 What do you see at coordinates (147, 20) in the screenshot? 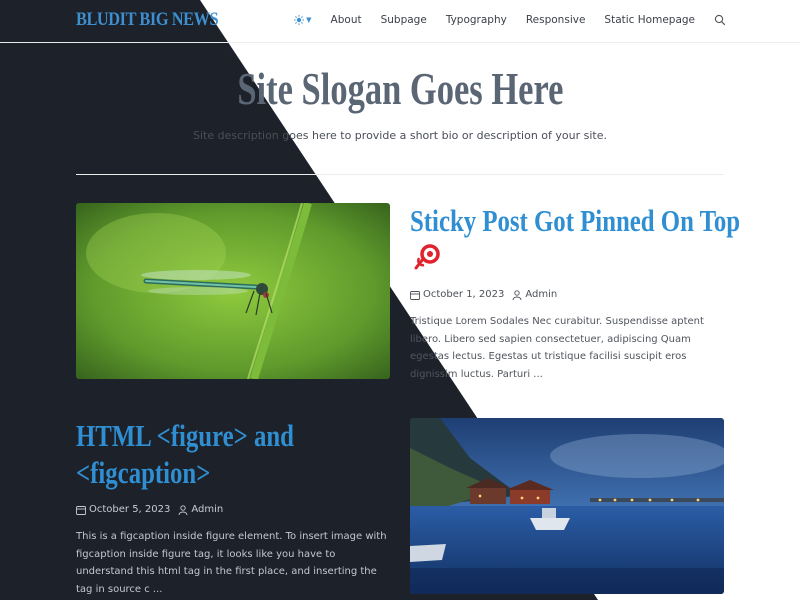
I see `site-brand: BLUDIT BIG NEWS` at bounding box center [147, 20].